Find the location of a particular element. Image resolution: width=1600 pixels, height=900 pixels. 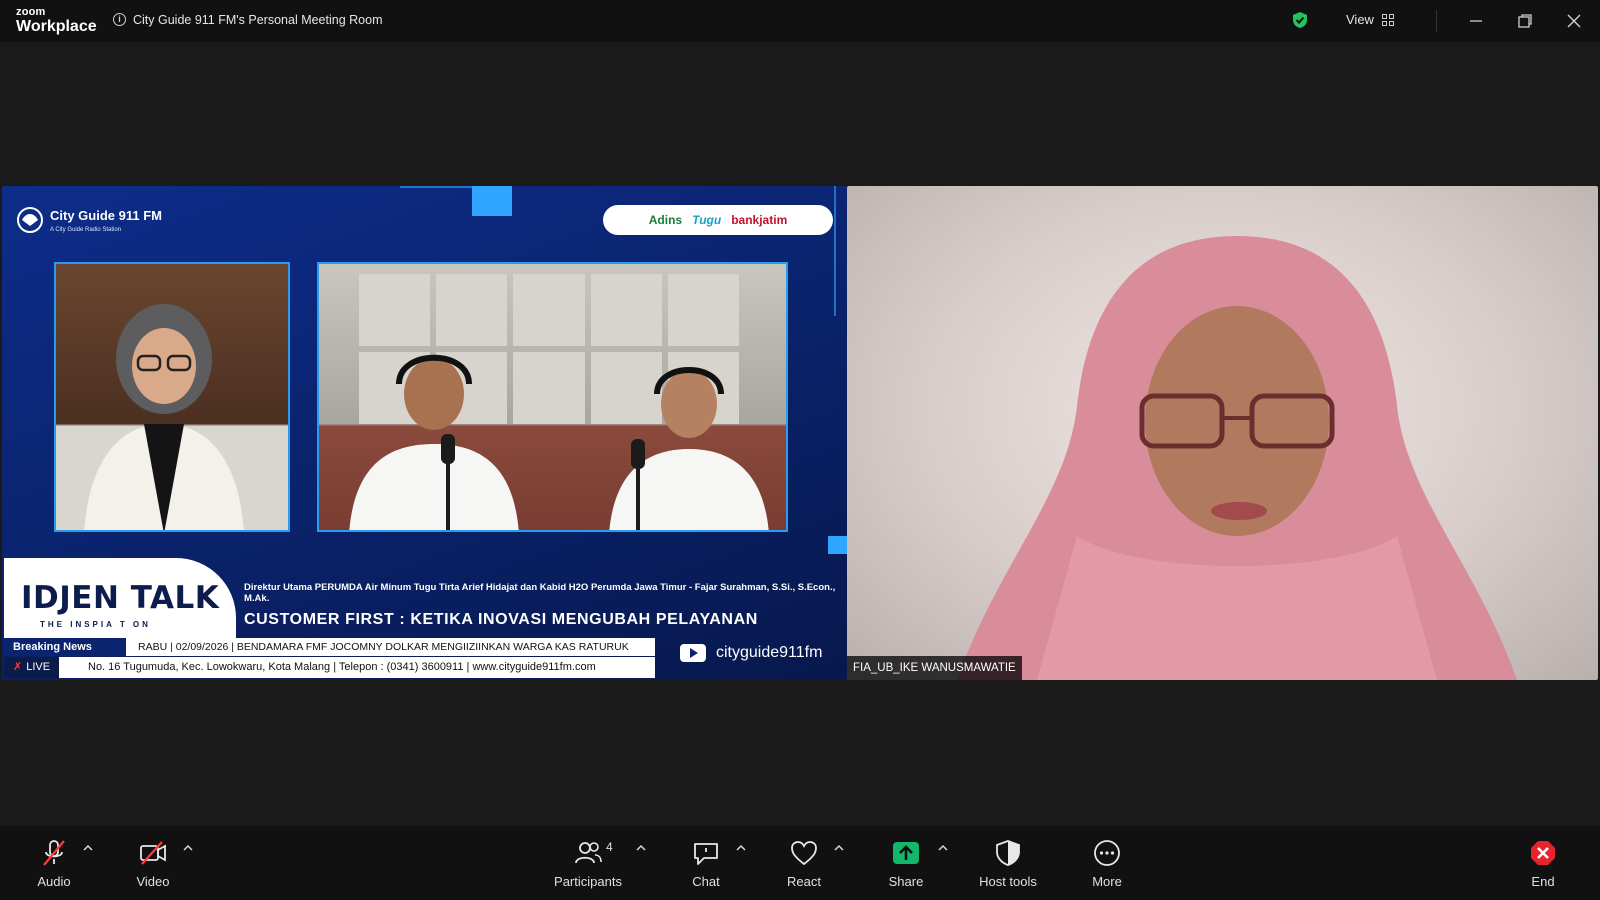

video-button: Video is located at coordinates (153, 863).